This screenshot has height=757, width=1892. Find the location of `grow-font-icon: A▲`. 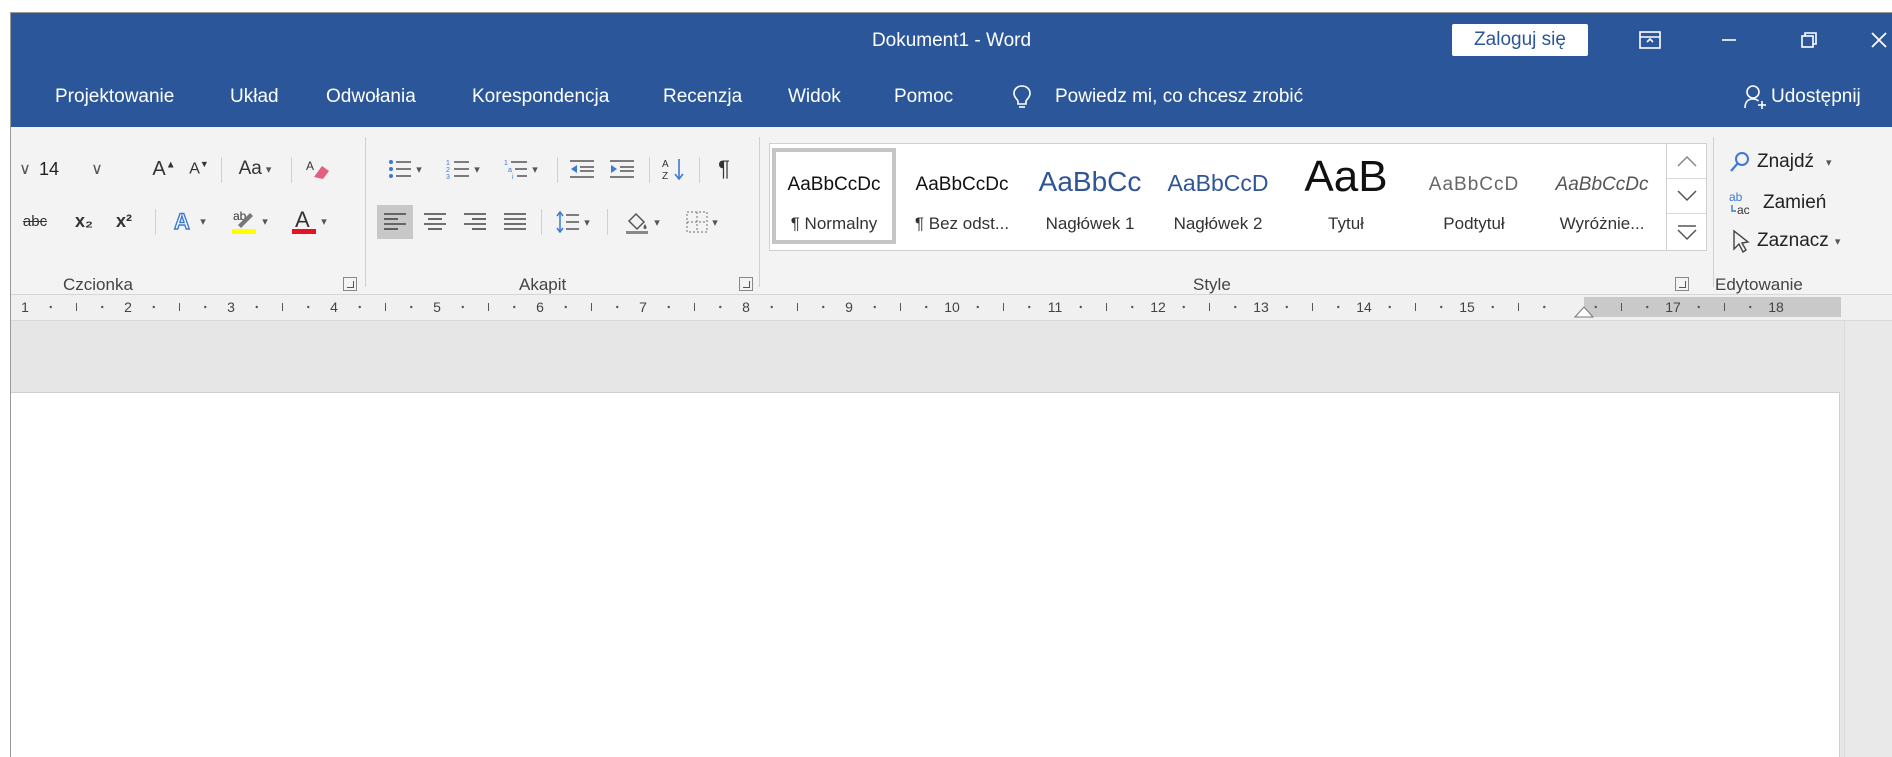

grow-font-icon: A▲ is located at coordinates (164, 168).